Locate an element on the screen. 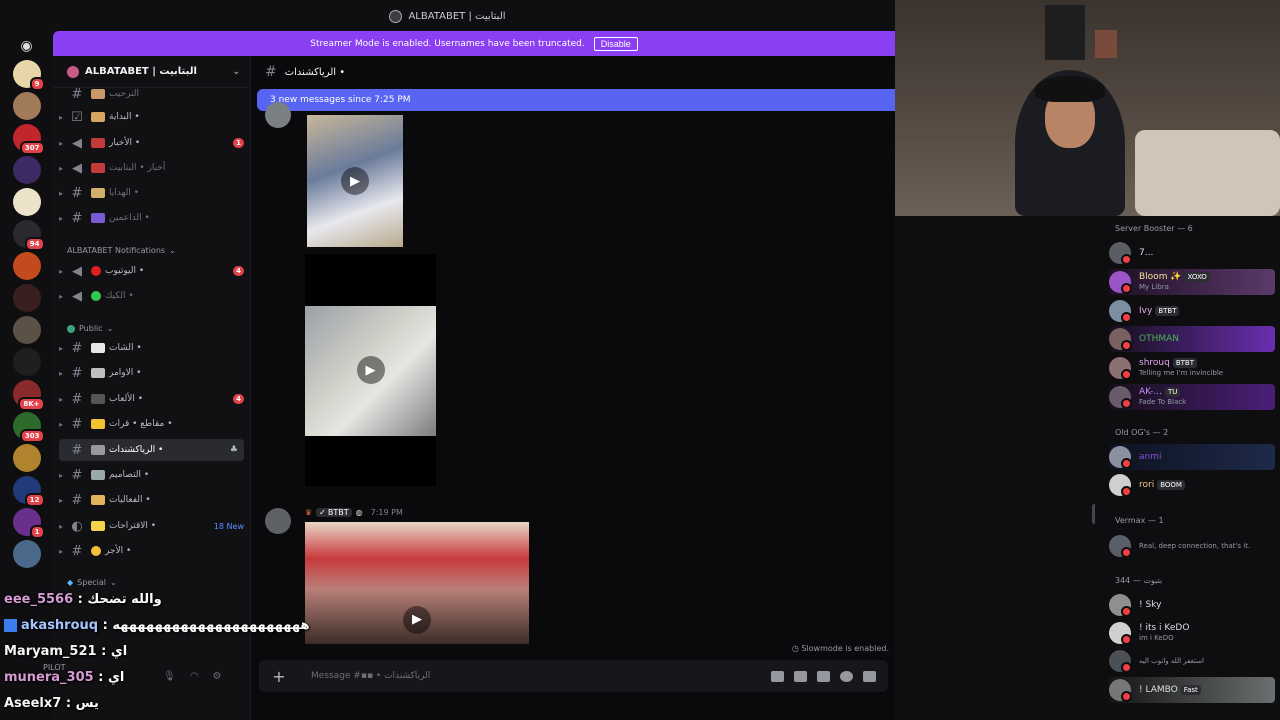  add-attachment-icon: + is located at coordinates (279, 676).